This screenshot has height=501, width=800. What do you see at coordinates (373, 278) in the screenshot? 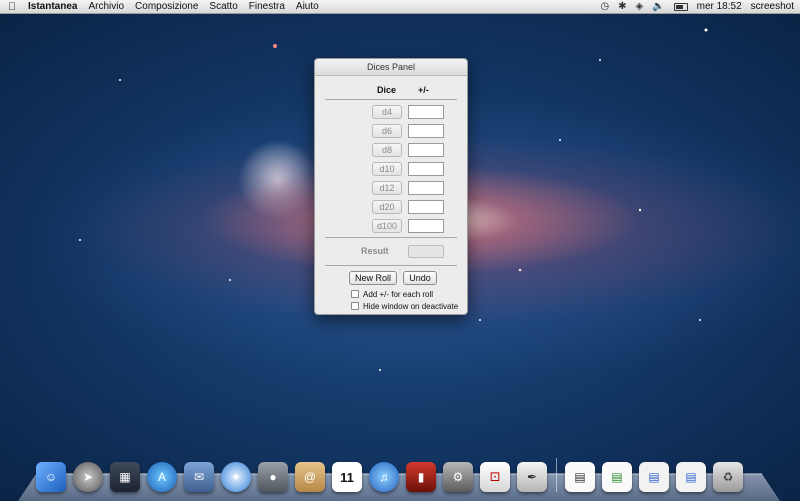
I see `new-roll-button: New Roll` at bounding box center [373, 278].